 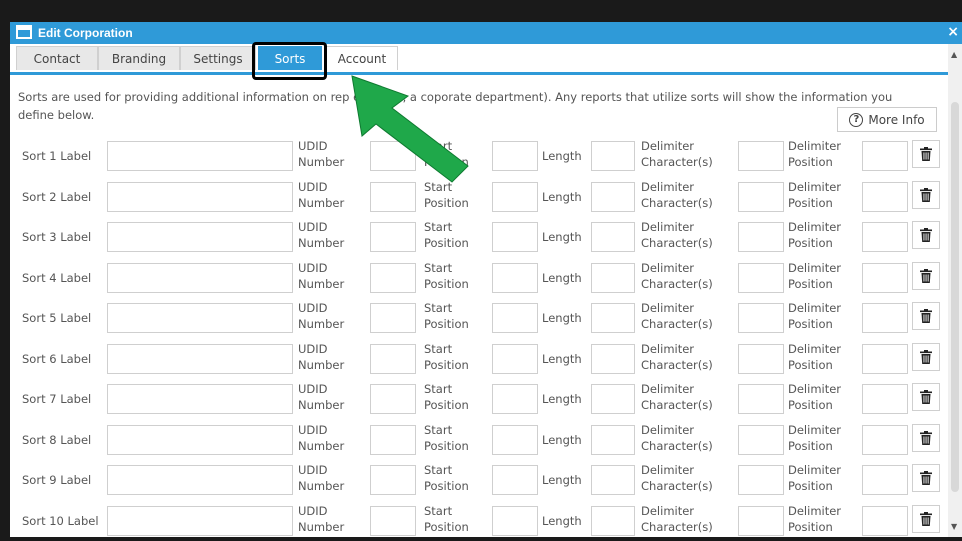 I want to click on close-icon: ×, so click(x=953, y=32).